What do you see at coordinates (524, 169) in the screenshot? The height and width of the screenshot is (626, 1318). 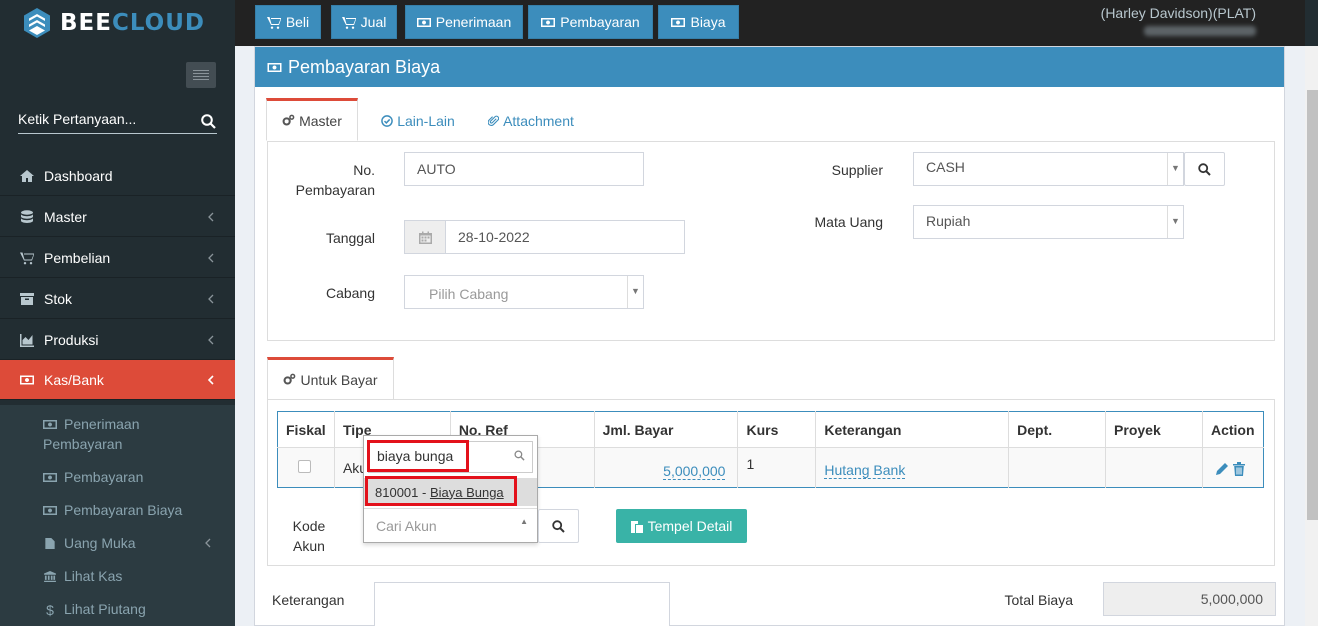 I see `no-pembayaran-field: AUTO` at bounding box center [524, 169].